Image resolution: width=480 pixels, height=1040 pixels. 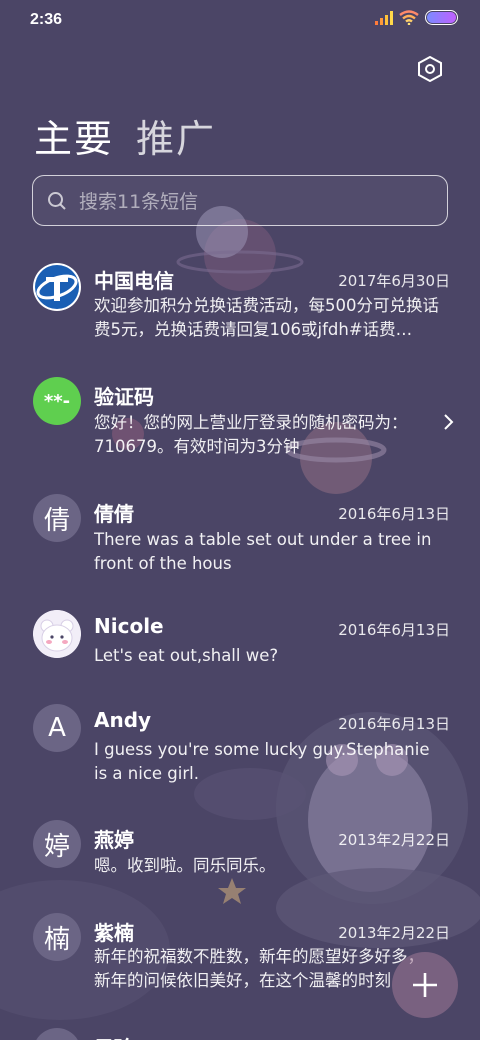 I want to click on avatar: 倩, so click(x=57, y=518).